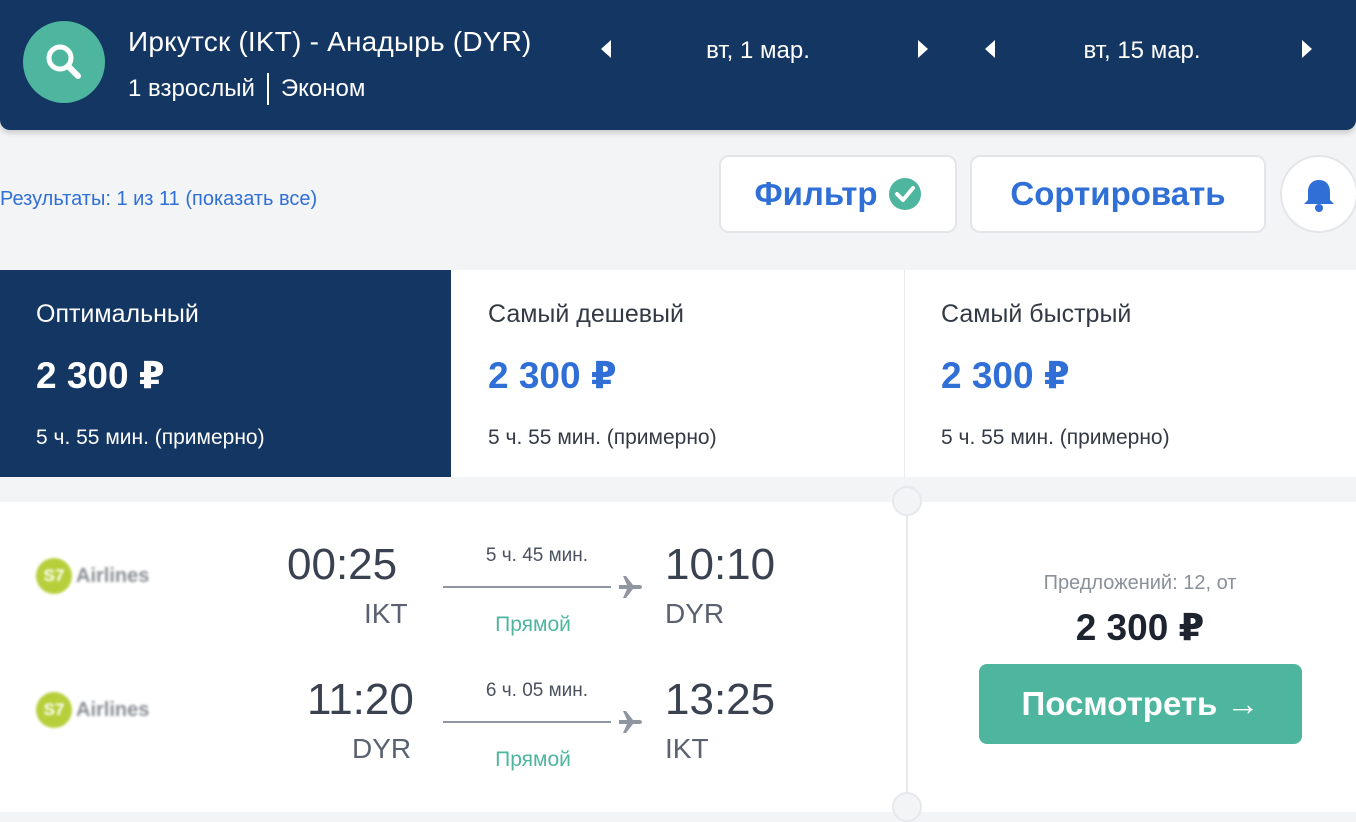 The height and width of the screenshot is (822, 1356). What do you see at coordinates (720, 564) in the screenshot?
I see `arrival-time: 10:10` at bounding box center [720, 564].